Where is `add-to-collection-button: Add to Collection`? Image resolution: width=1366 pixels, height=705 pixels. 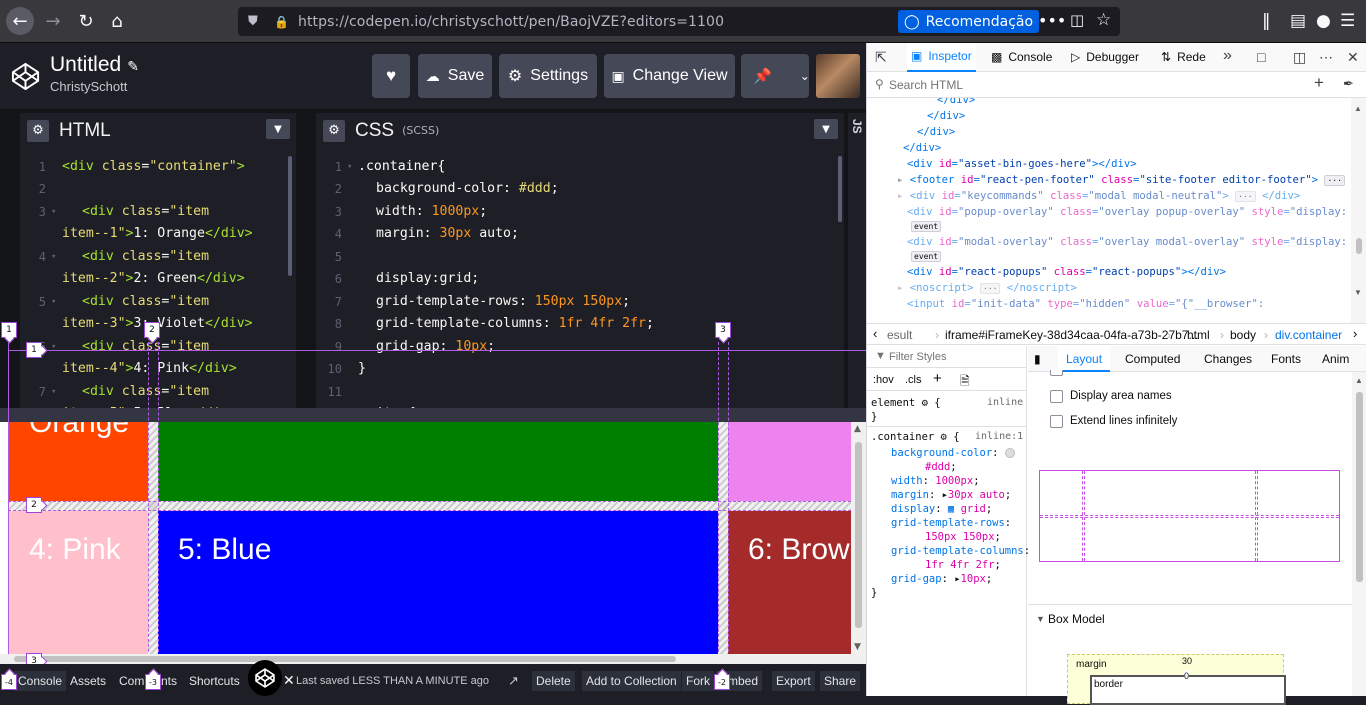 add-to-collection-button: Add to Collection is located at coordinates (631, 681).